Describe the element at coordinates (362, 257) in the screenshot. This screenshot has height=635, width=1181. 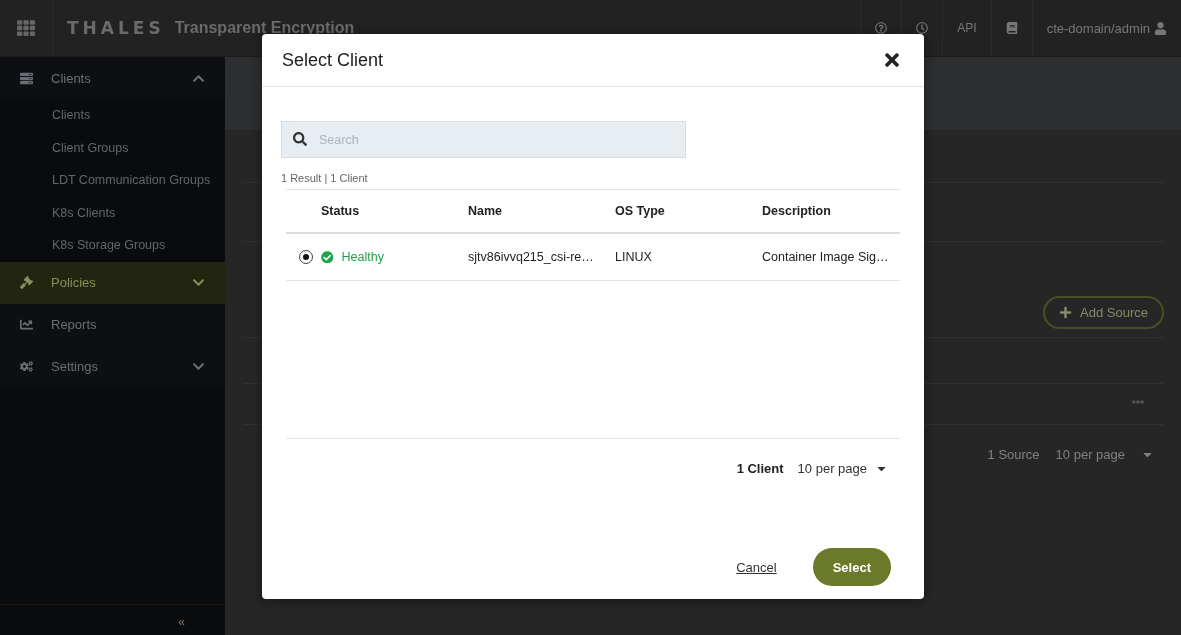
I see `status-text: Healthy` at that location.